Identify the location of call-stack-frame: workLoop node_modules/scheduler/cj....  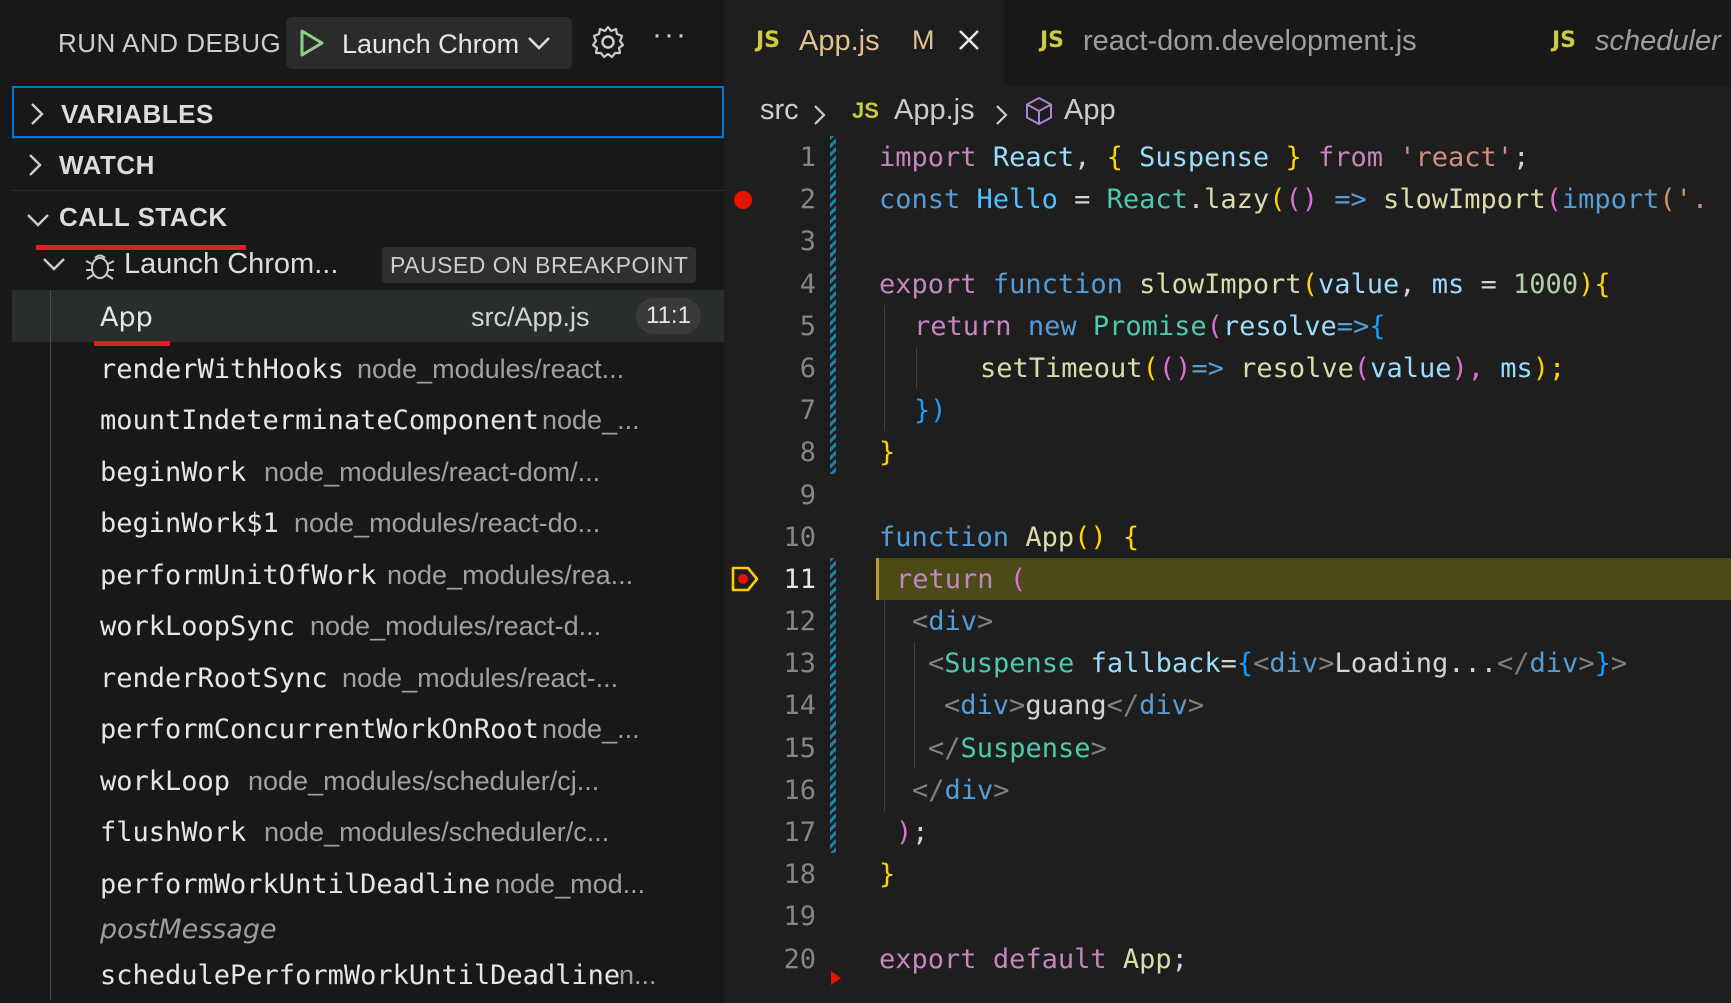
(368, 779).